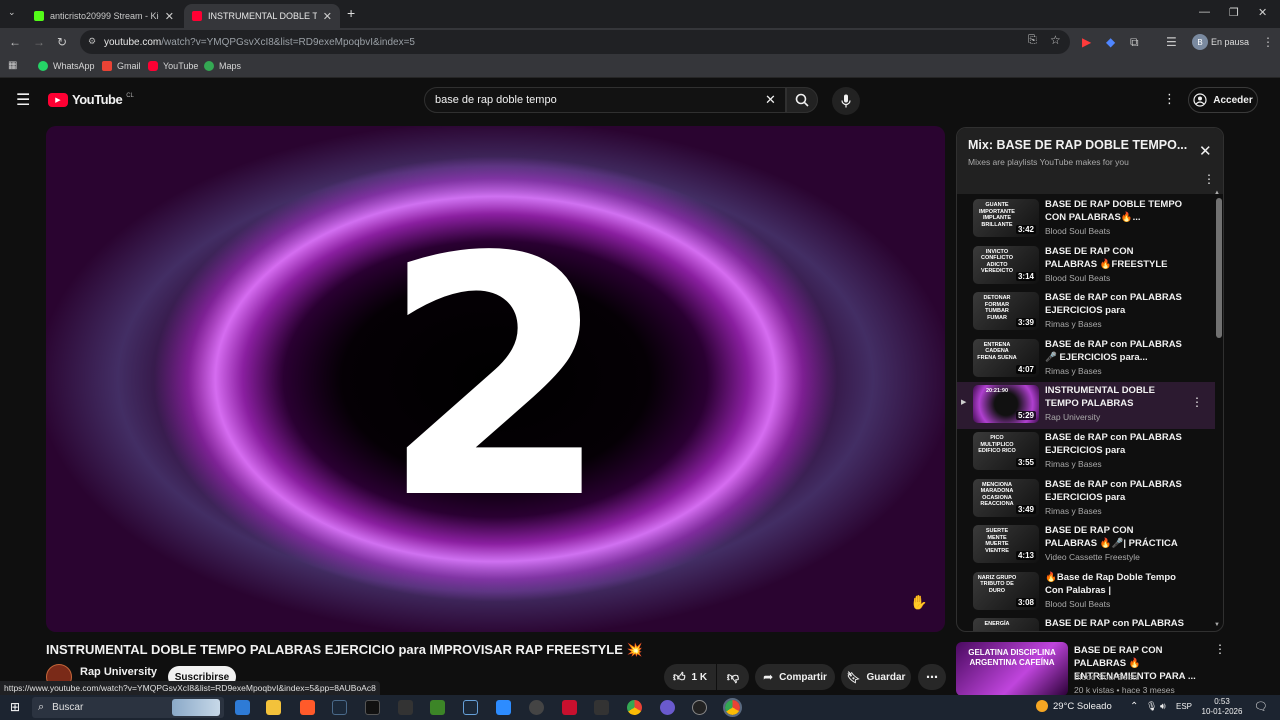 The width and height of the screenshot is (1280, 720). I want to click on playlist-thumbnail: DETONAR FORMAR TUMBAR FUMAR 3:39, so click(1006, 311).